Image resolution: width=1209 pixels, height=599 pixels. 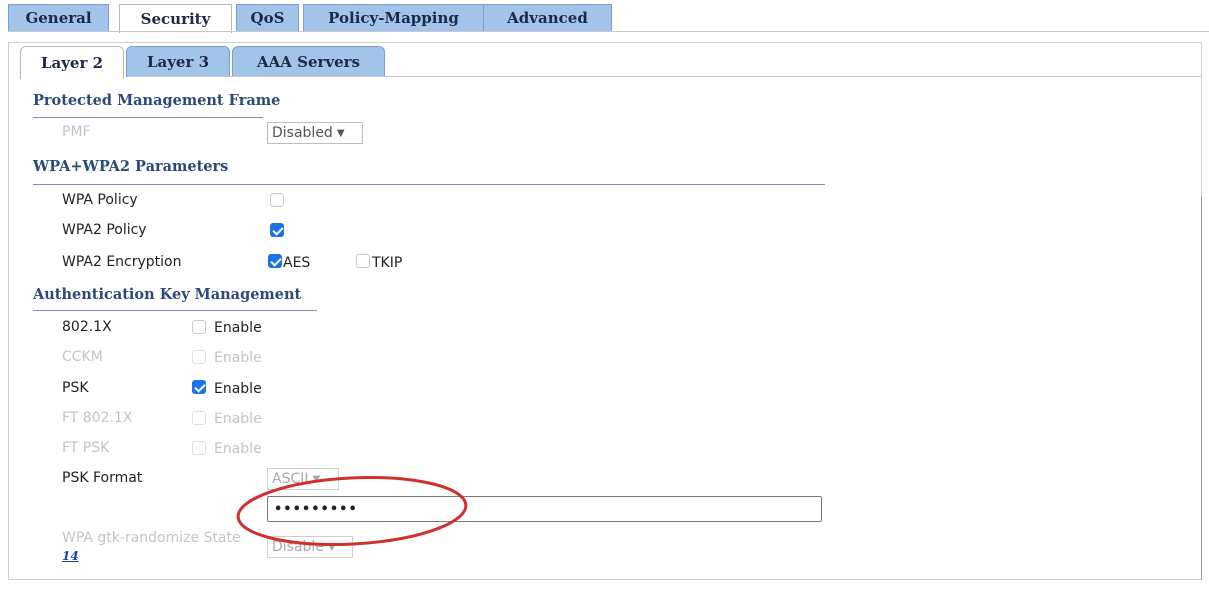 What do you see at coordinates (86, 448) in the screenshot?
I see `akm-ft-psk-label: FT PSK` at bounding box center [86, 448].